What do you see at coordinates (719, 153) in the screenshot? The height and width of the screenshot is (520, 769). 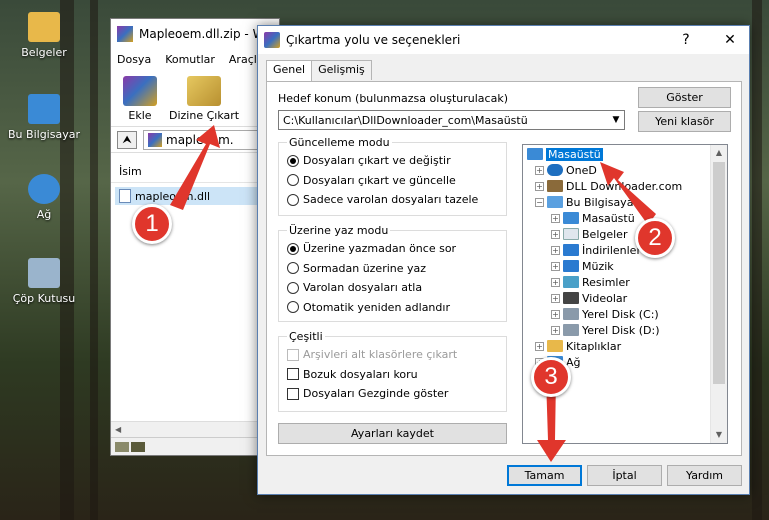 I see `scroll-up-icon: ▲` at bounding box center [719, 153].